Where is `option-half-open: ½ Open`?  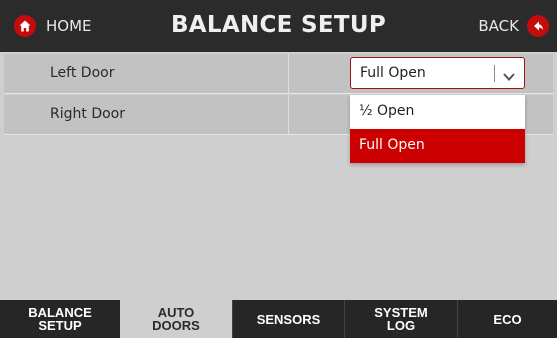 option-half-open: ½ Open is located at coordinates (437, 112).